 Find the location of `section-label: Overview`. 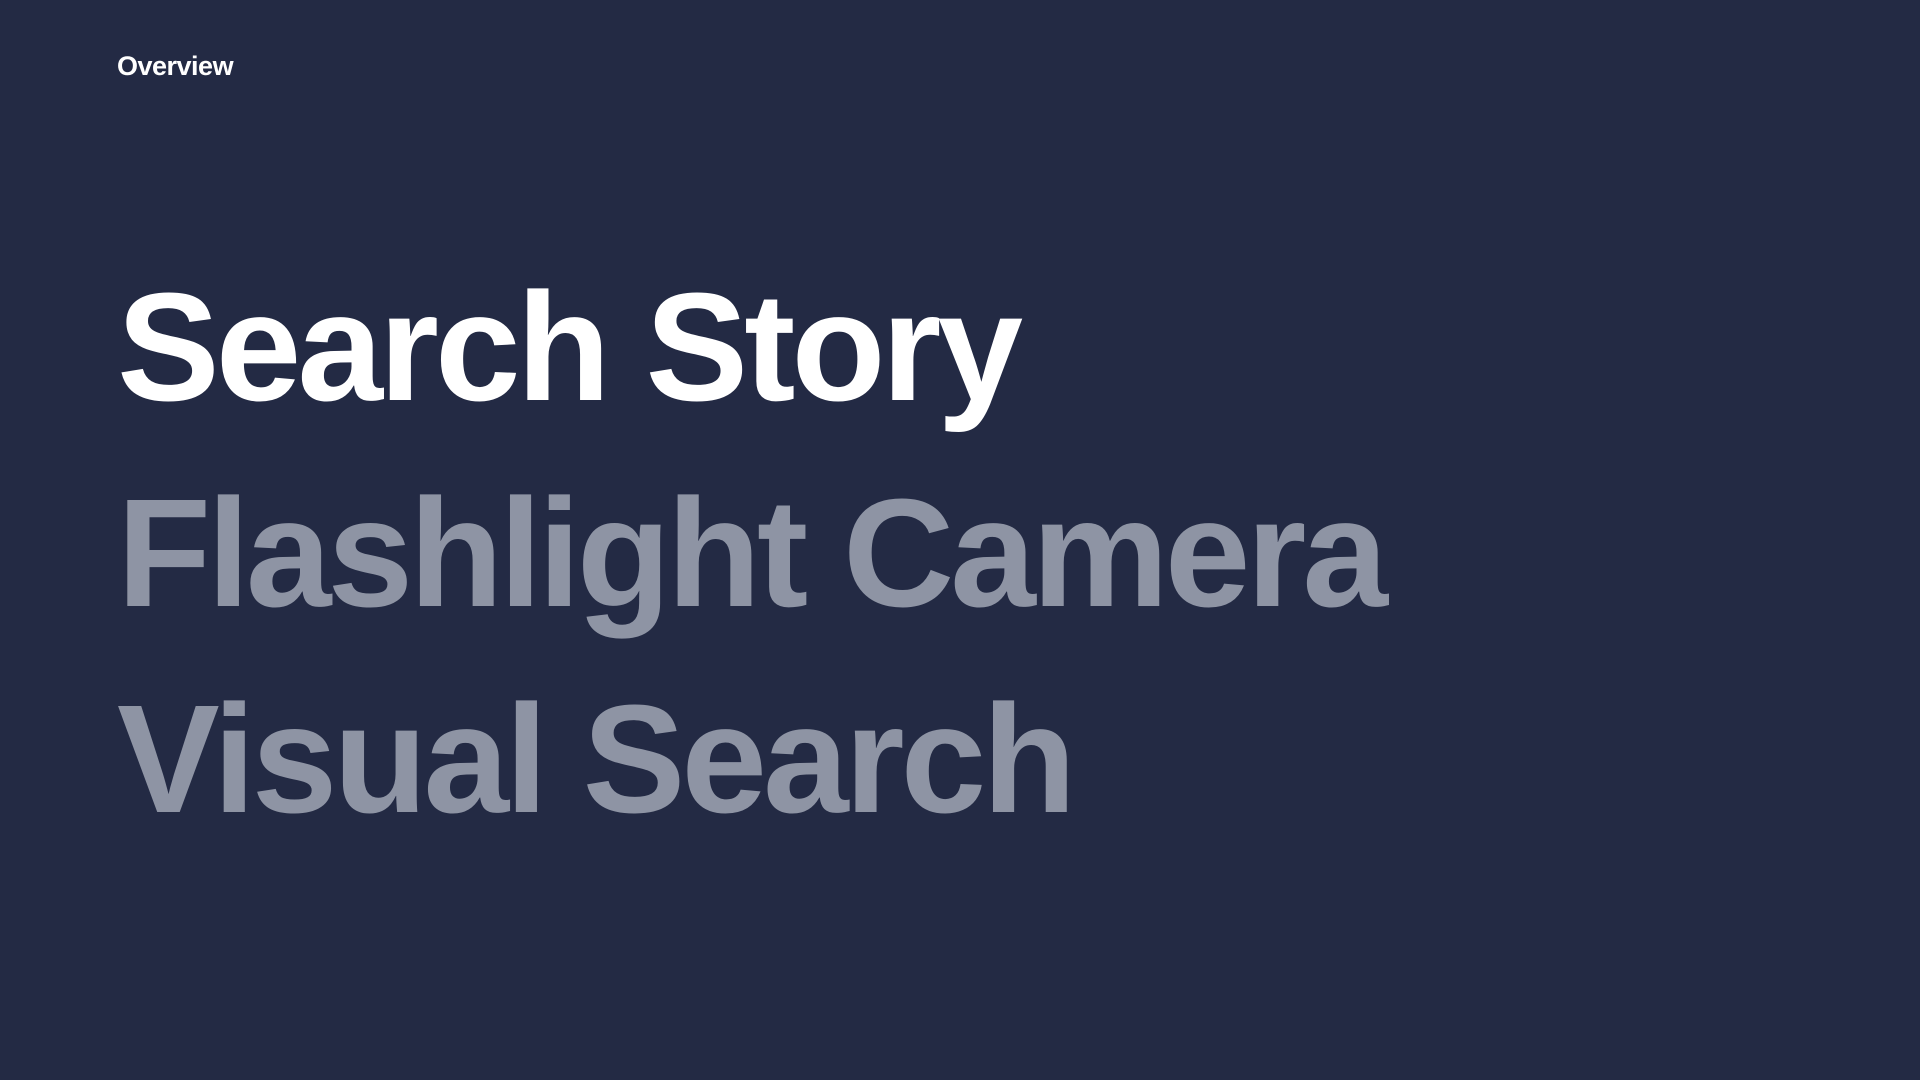

section-label: Overview is located at coordinates (175, 66).